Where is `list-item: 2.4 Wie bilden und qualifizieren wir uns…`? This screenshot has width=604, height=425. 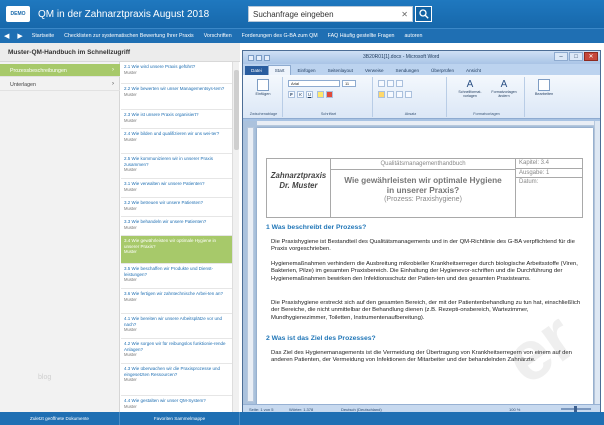 list-item: 2.4 Wie bilden und qualifizieren wir uns… is located at coordinates (176, 141).